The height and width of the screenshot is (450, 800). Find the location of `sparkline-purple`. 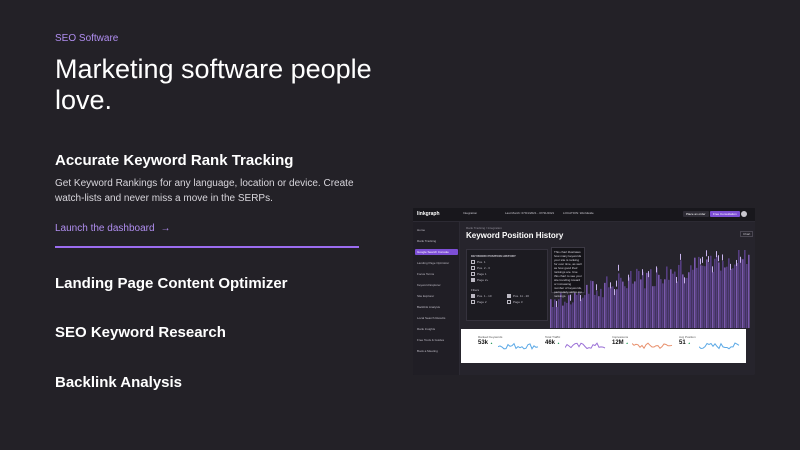

sparkline-purple is located at coordinates (585, 346).